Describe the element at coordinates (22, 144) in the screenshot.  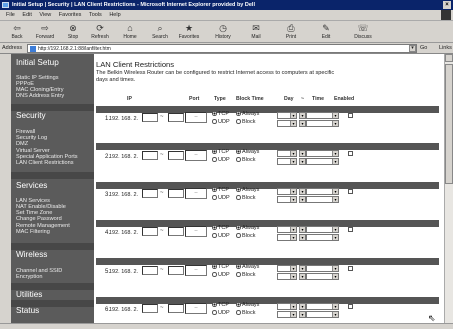
I see `sidebar-item-dmz: DMZ` at that location.